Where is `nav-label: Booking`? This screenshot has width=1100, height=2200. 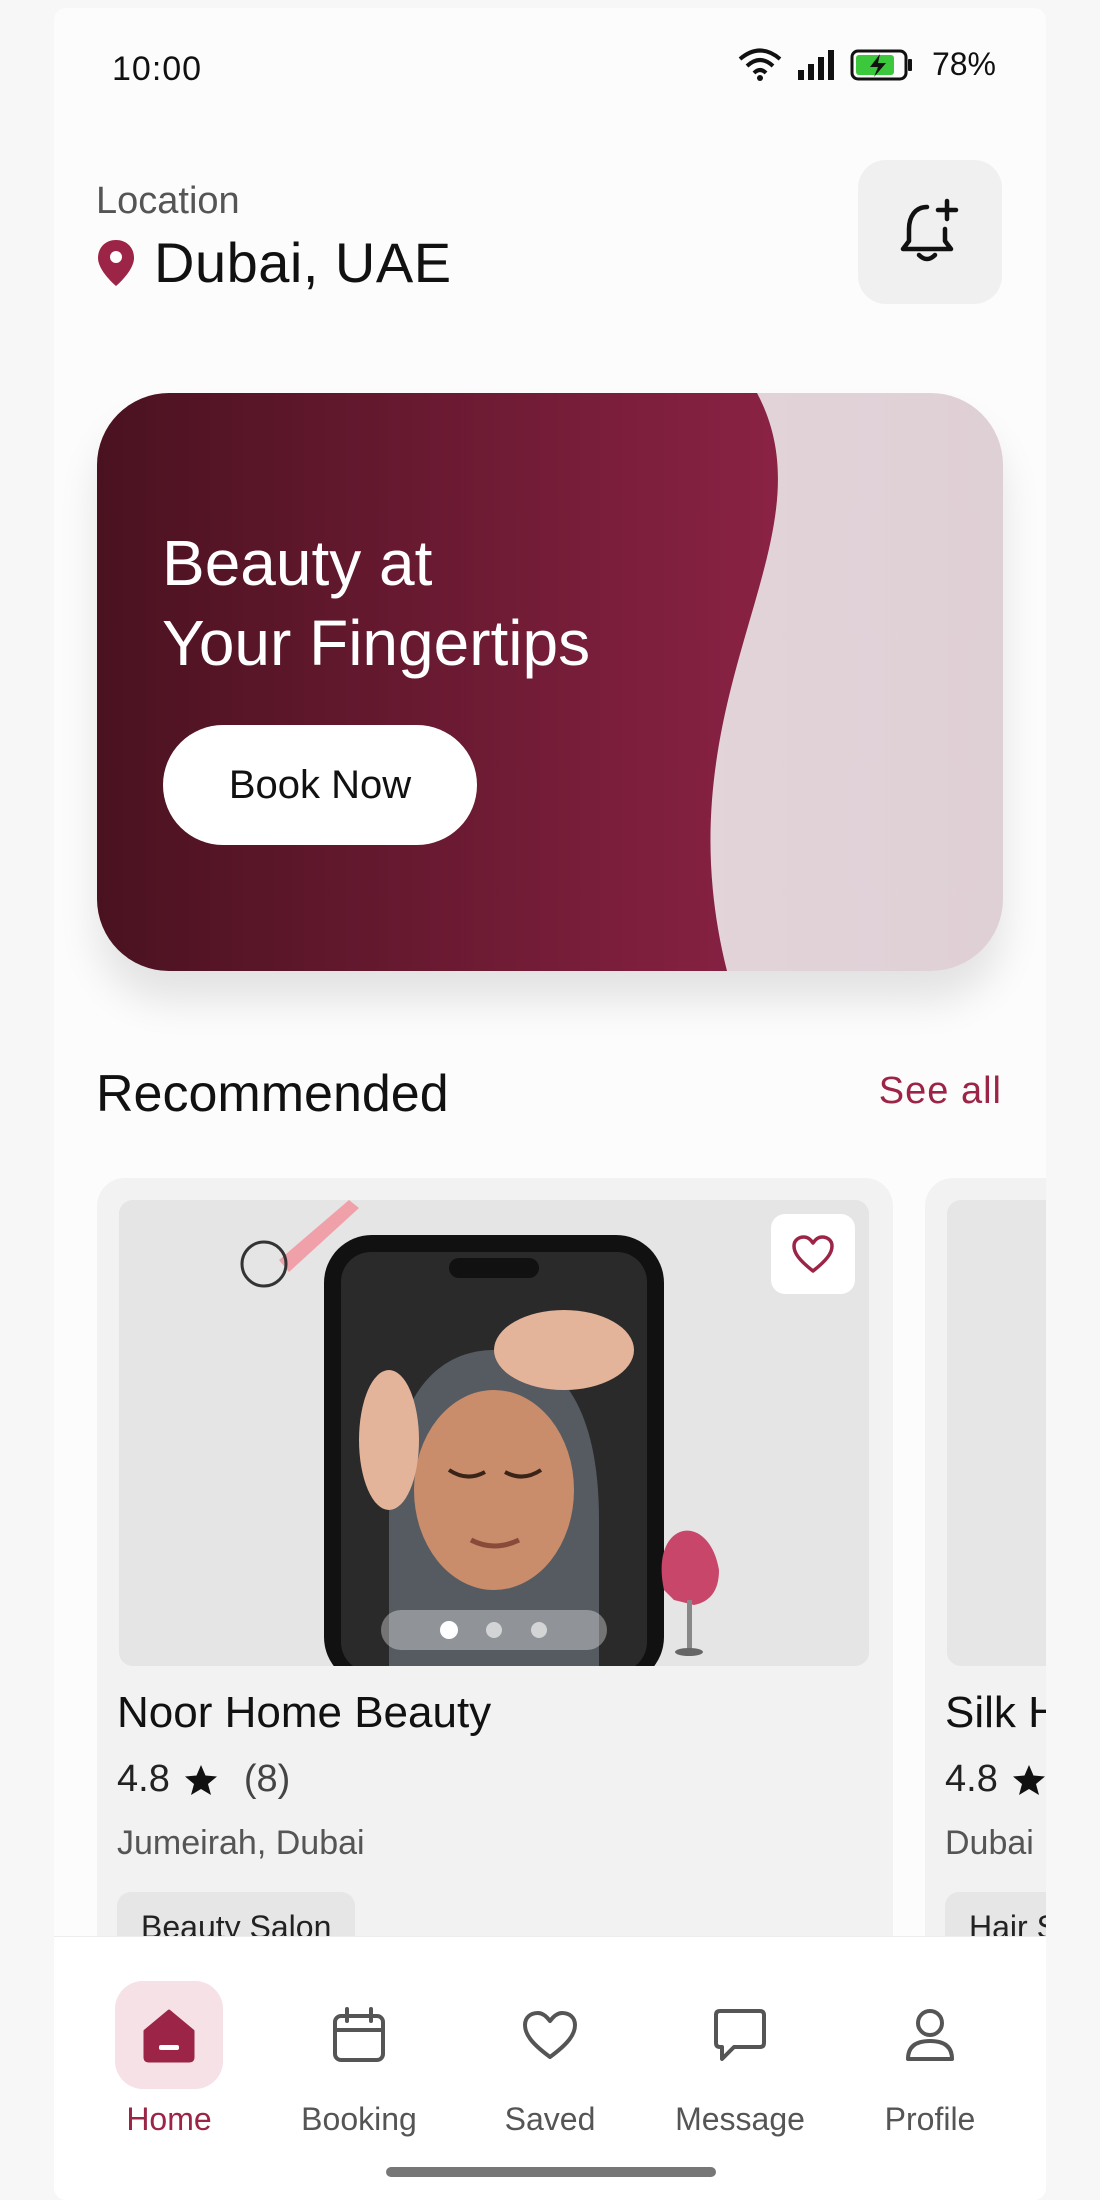 nav-label: Booking is located at coordinates (359, 2119).